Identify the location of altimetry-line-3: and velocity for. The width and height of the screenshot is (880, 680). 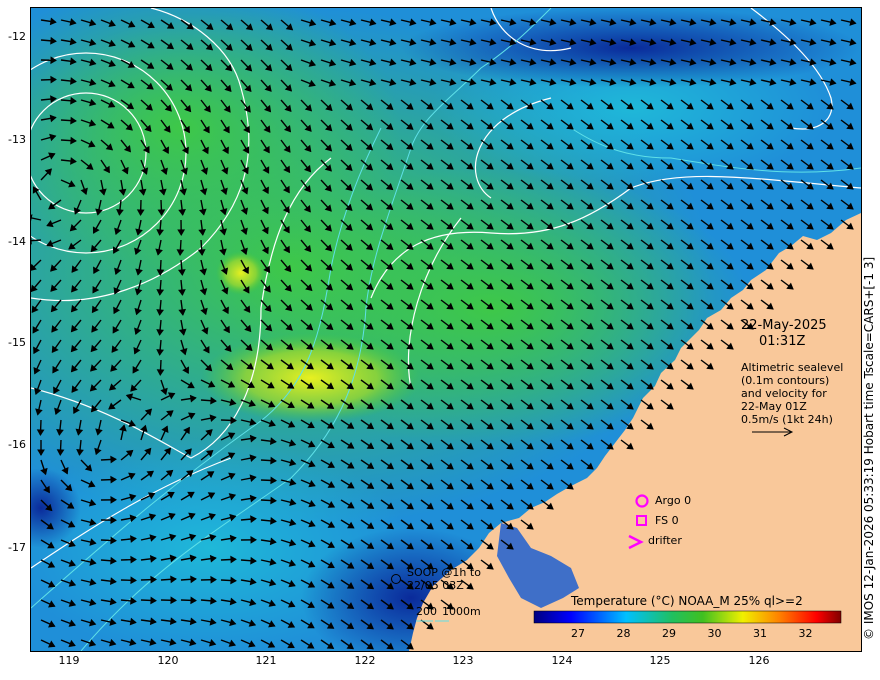
(784, 393).